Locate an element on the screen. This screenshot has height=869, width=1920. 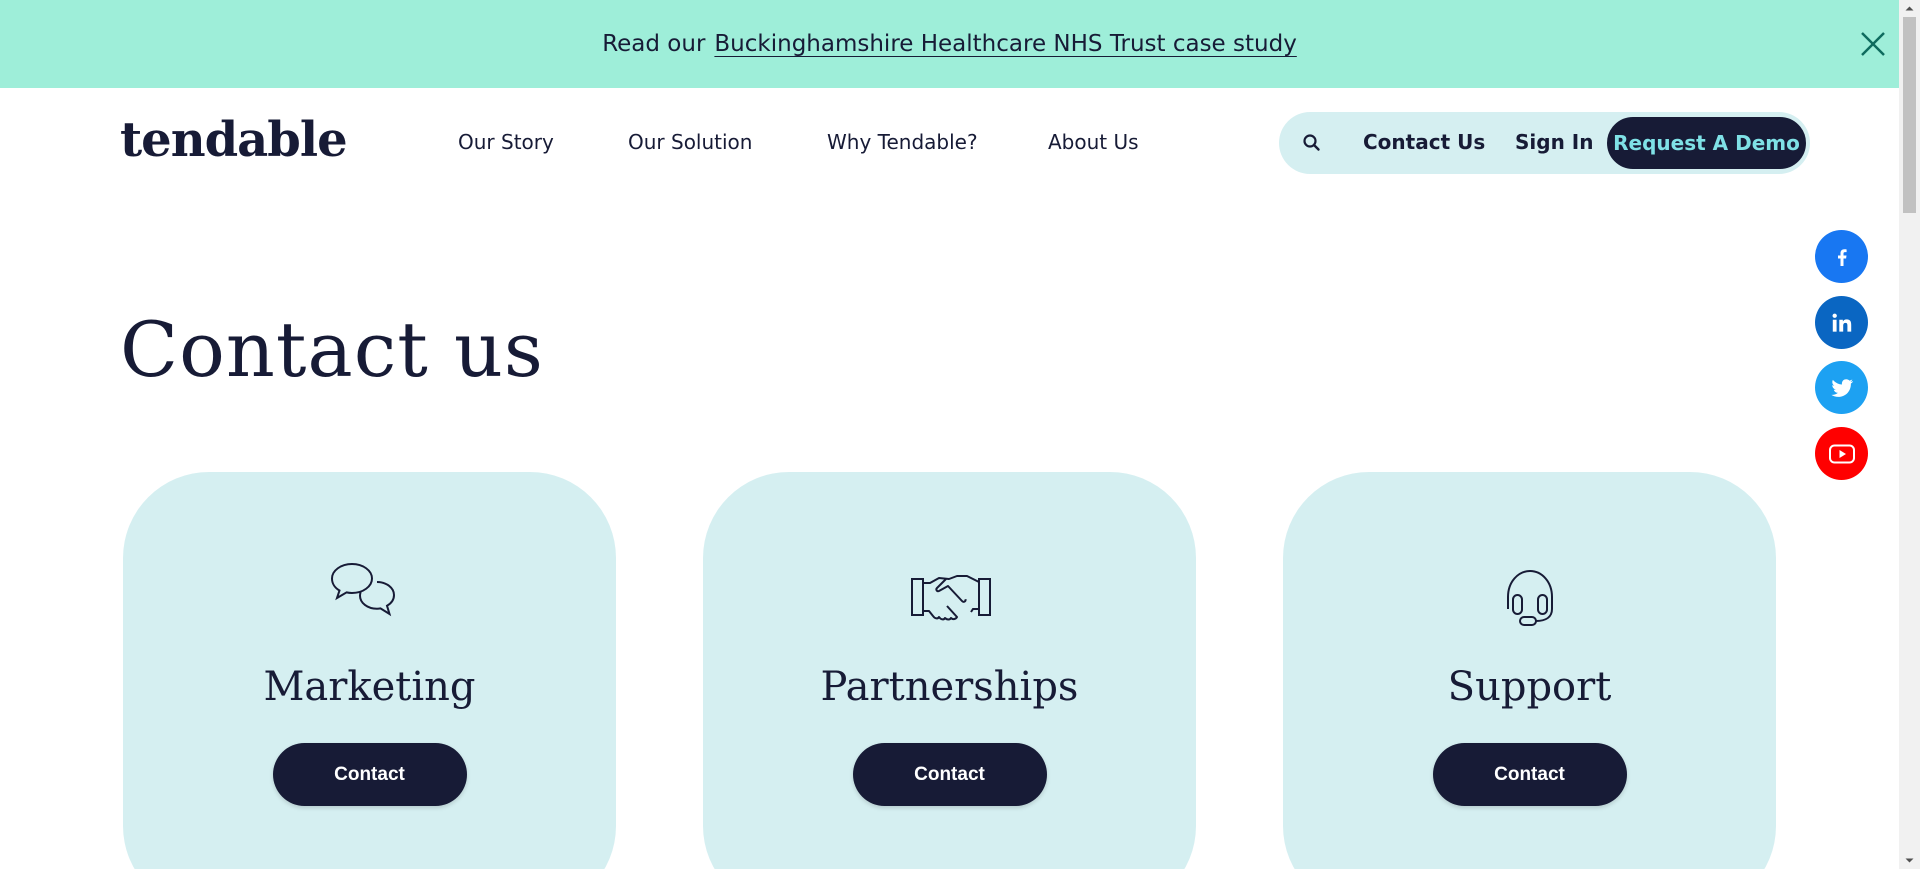
scrollbar-thumb is located at coordinates (1909, 115).